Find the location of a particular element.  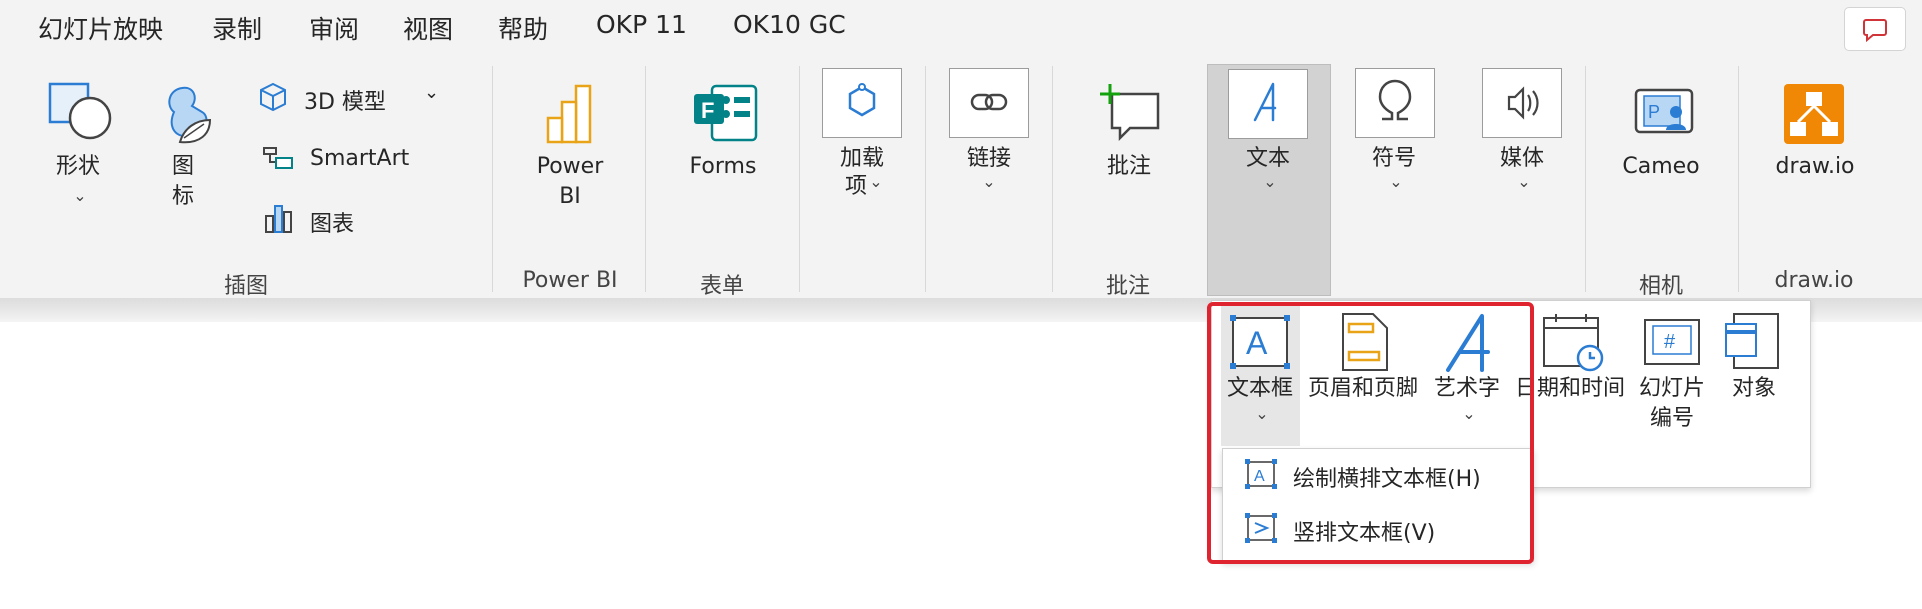

icons-icon is located at coordinates (190, 115).